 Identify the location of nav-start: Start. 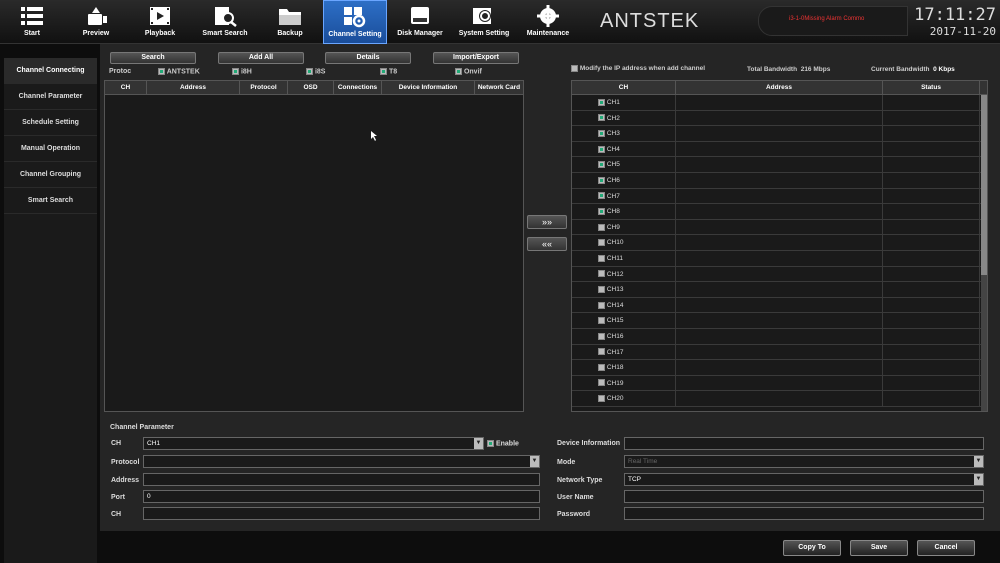
(32, 22).